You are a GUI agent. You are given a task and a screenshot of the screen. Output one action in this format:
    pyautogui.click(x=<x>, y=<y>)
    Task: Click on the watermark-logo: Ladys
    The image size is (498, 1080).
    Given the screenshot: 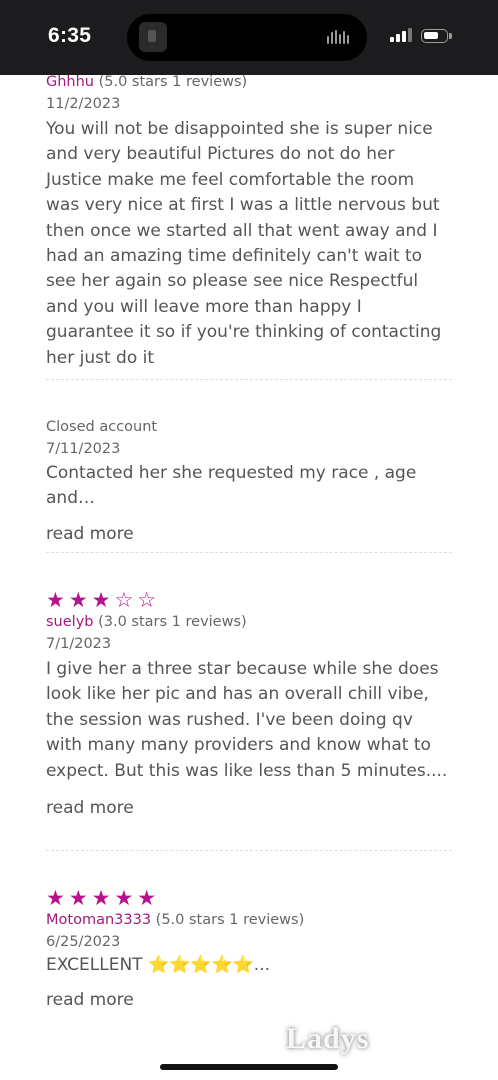 What is the action you would take?
    pyautogui.click(x=328, y=1038)
    